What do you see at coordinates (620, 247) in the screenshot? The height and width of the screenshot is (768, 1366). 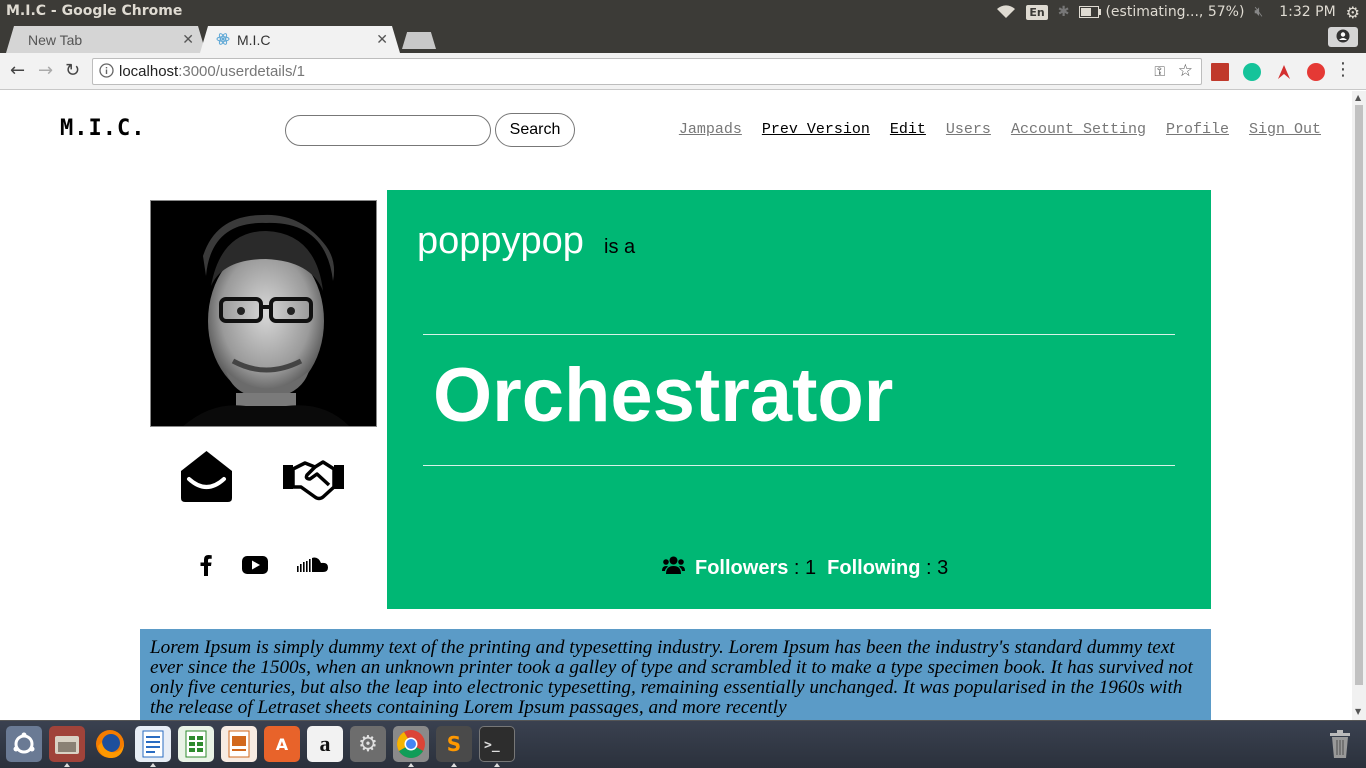 I see `is-a-label: is a` at bounding box center [620, 247].